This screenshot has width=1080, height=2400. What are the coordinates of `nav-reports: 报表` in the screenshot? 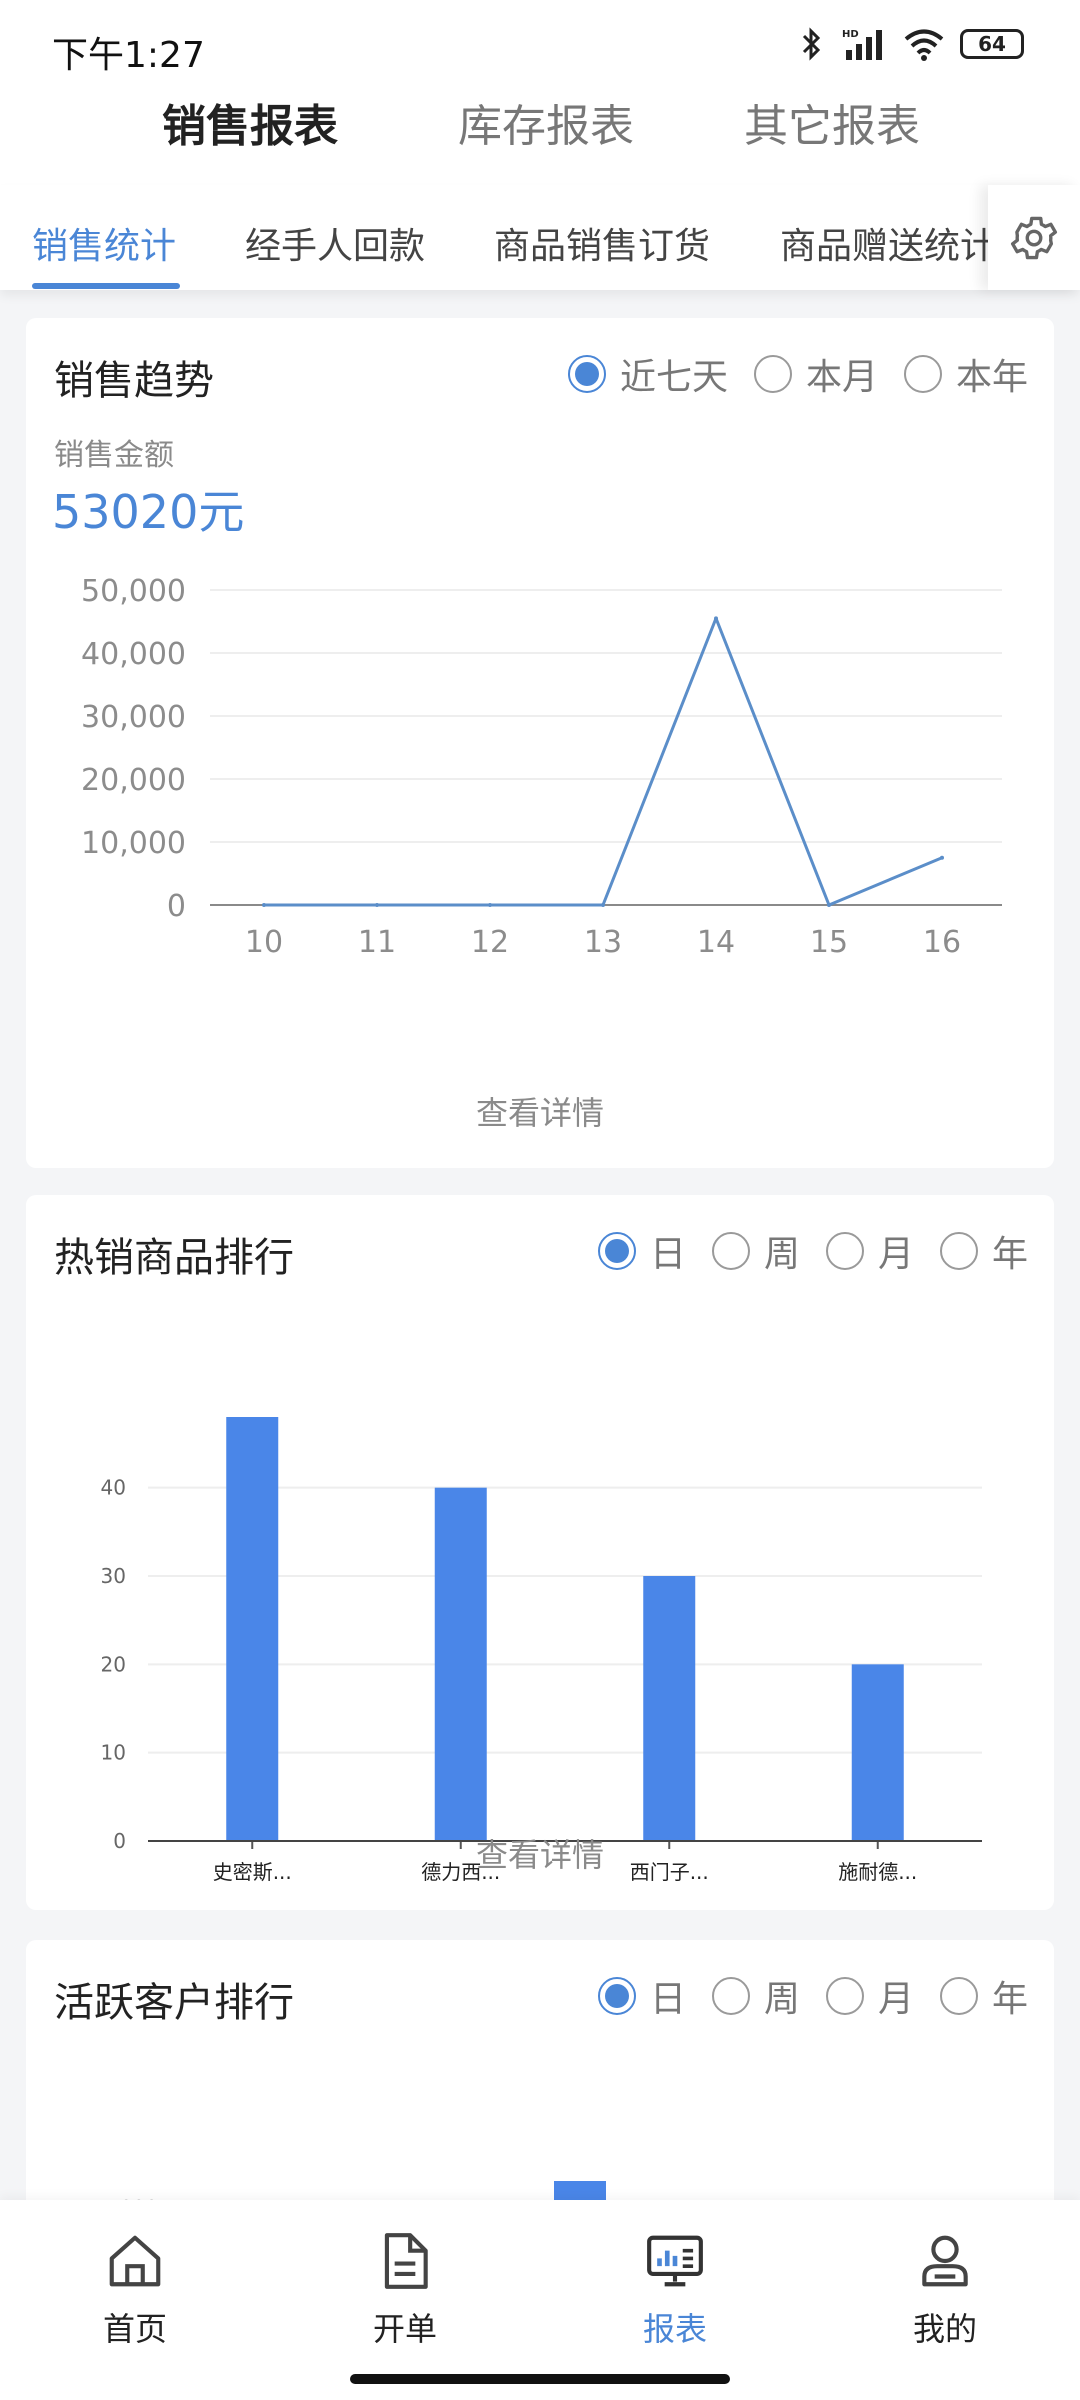 It's located at (675, 2290).